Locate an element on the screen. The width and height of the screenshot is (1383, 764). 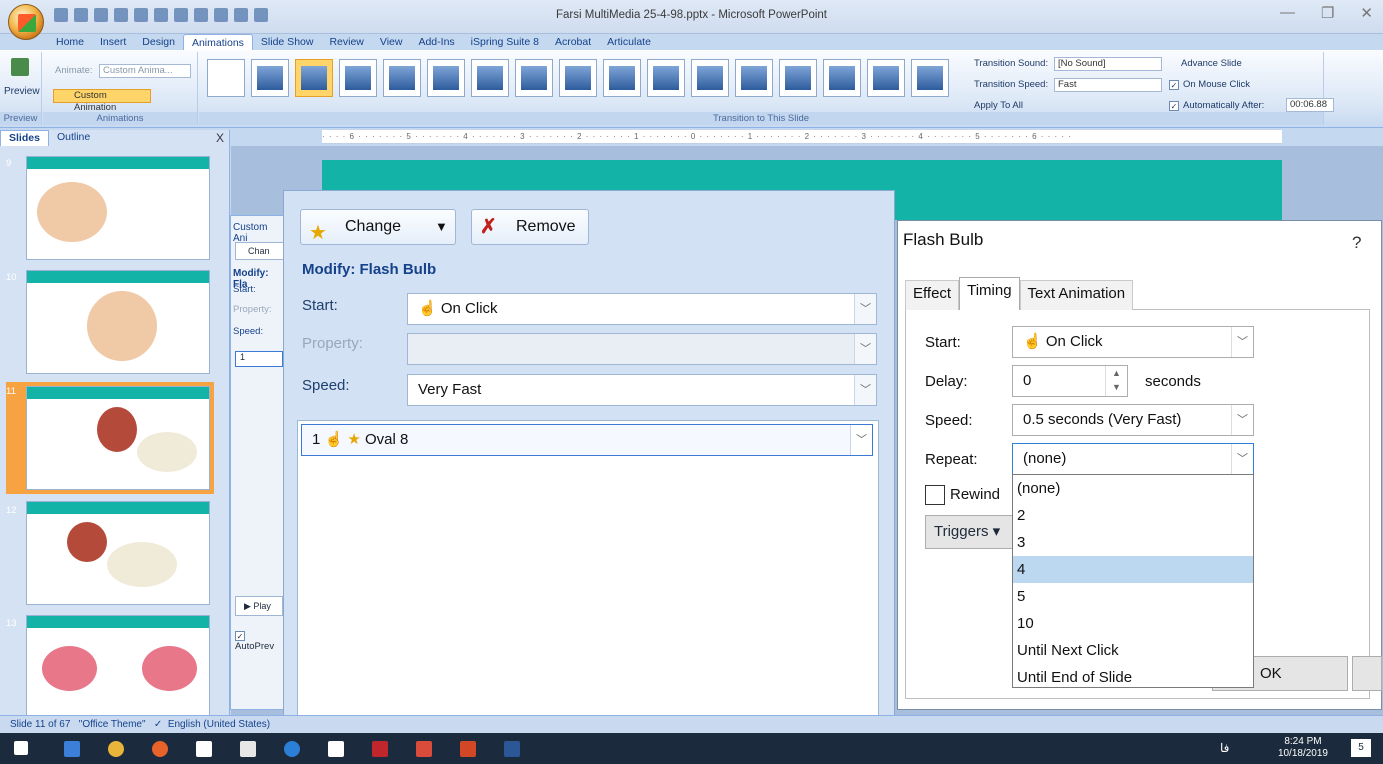
chrome-icon is located at coordinates (116, 749).